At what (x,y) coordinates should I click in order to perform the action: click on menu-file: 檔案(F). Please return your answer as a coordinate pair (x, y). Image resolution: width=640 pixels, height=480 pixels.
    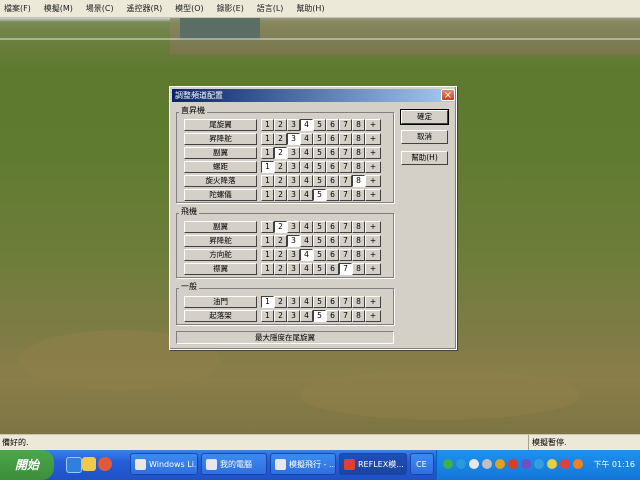
    Looking at the image, I should click on (17, 8).